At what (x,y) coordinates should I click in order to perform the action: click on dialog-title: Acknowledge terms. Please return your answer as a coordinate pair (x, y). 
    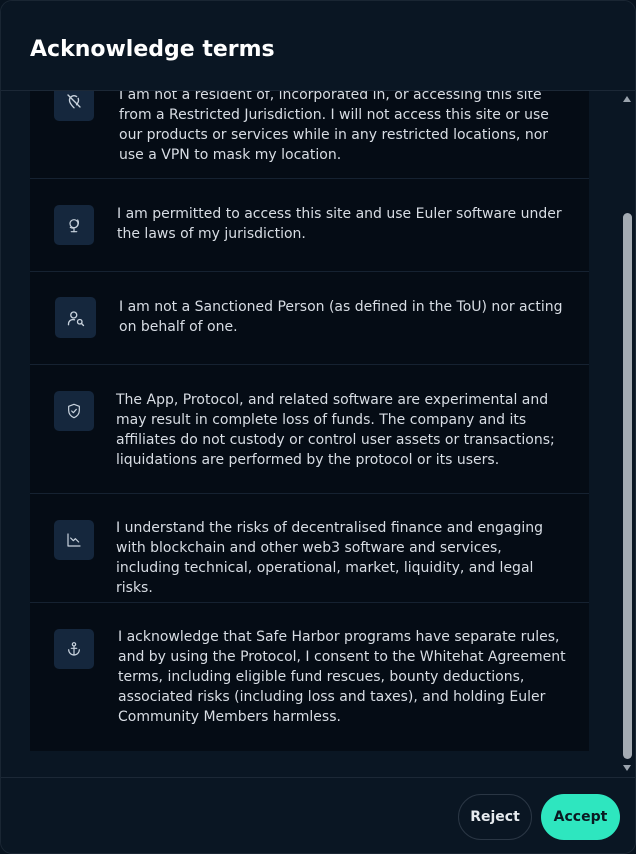
    Looking at the image, I should click on (152, 49).